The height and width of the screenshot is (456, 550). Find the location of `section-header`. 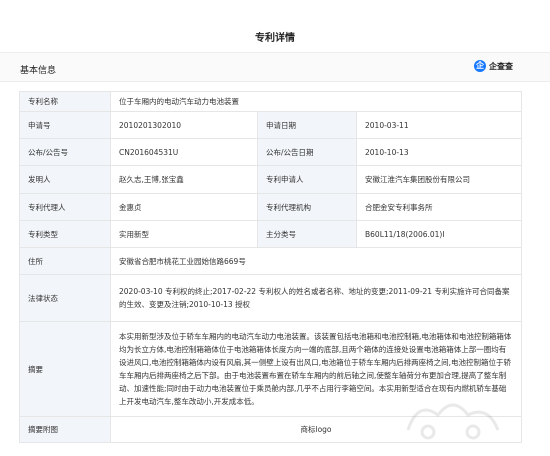

section-header is located at coordinates (275, 67).